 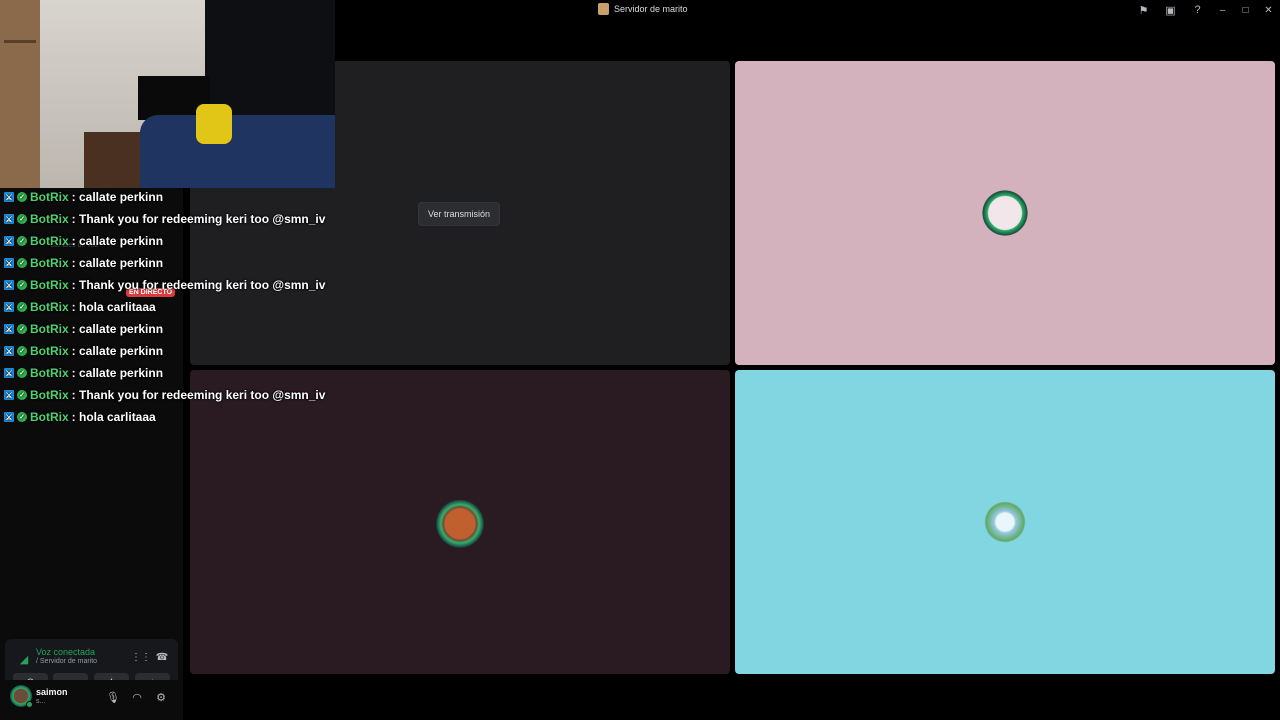 I want to click on signal-icon: ◢, so click(x=24, y=659).